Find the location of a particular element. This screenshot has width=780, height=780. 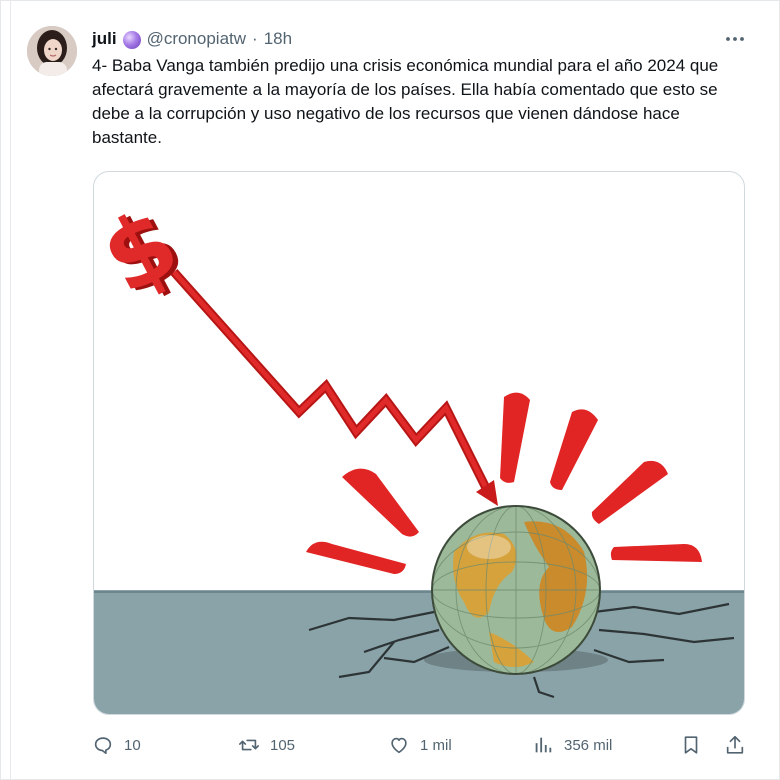

bookmark-icon is located at coordinates (691, 745).